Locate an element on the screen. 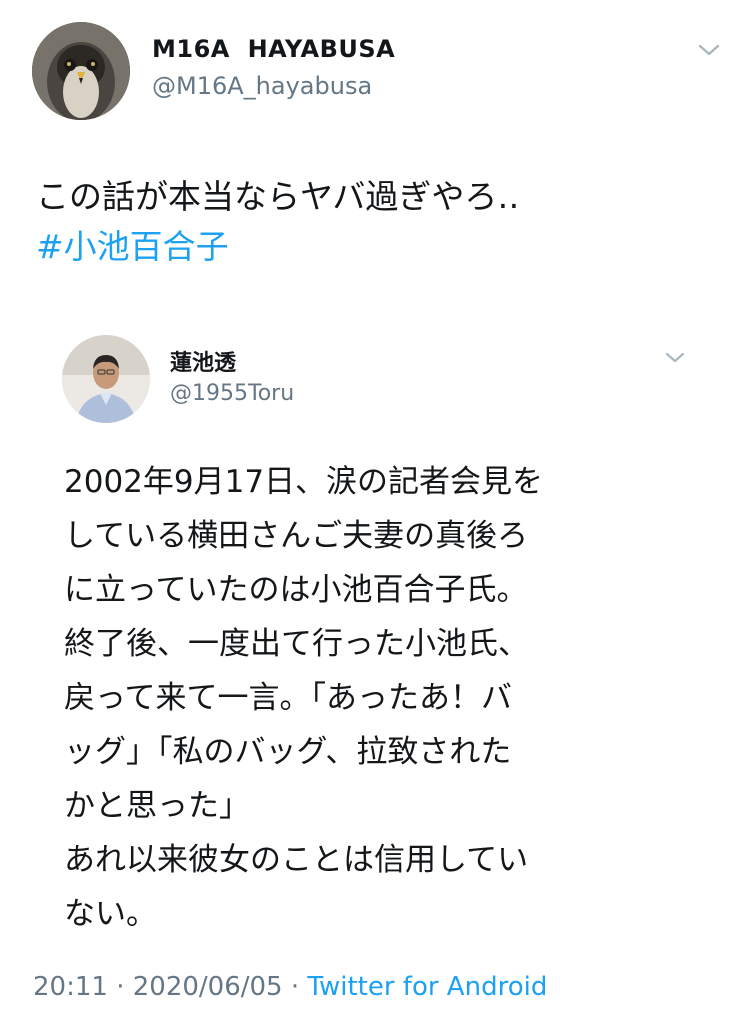 The height and width of the screenshot is (1030, 750). quoted-line: 2002年9月17日、涙の記者会見を is located at coordinates (304, 482).